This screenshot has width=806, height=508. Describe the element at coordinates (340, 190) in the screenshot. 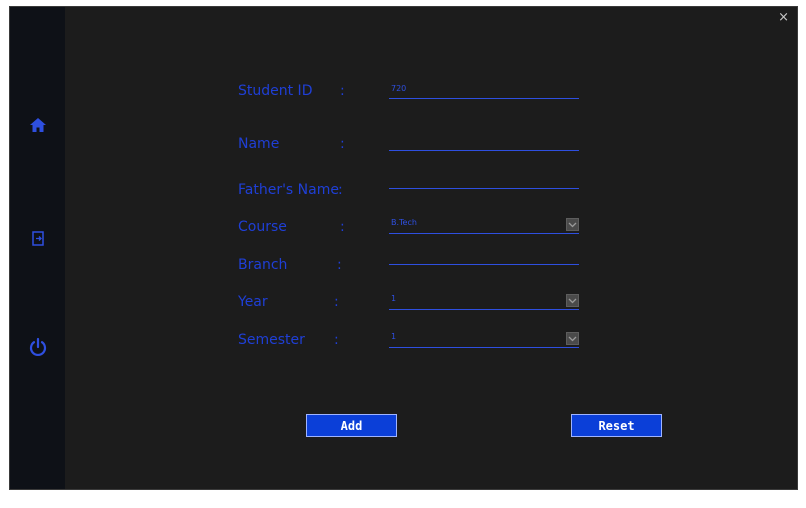

I see `father-name-colon: :` at that location.